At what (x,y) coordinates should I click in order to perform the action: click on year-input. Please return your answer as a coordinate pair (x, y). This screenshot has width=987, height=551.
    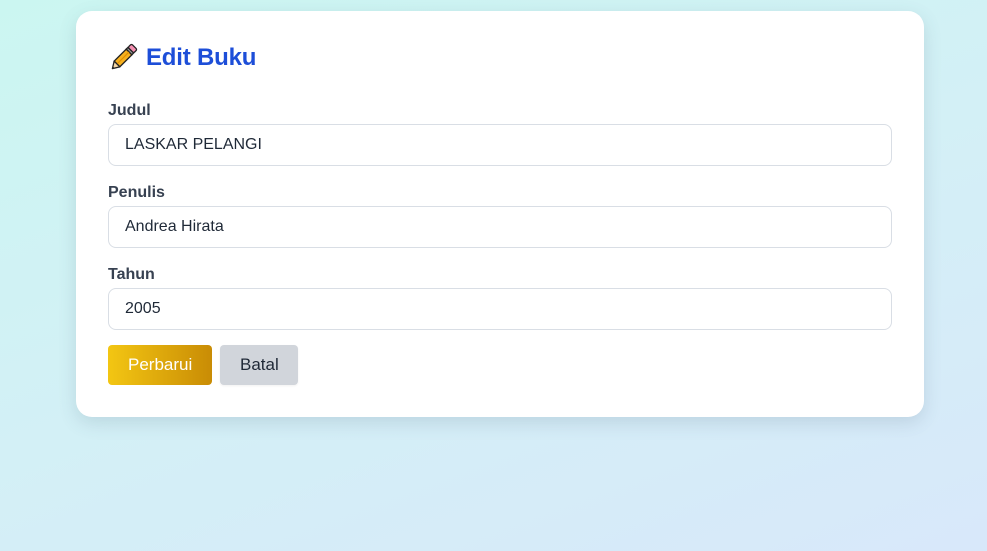
    Looking at the image, I should click on (500, 309).